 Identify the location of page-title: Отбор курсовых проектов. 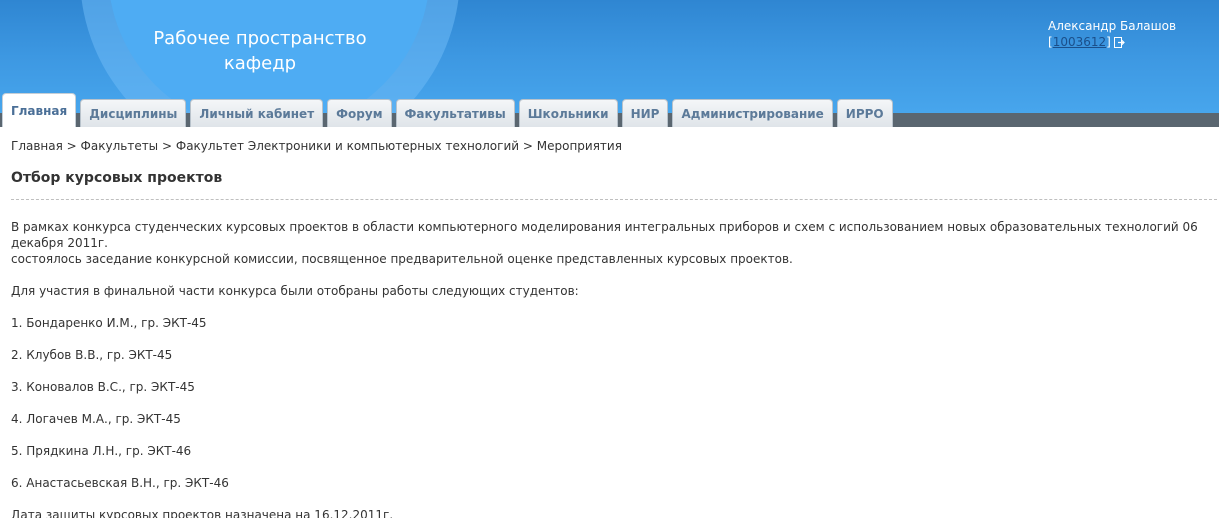
(117, 178).